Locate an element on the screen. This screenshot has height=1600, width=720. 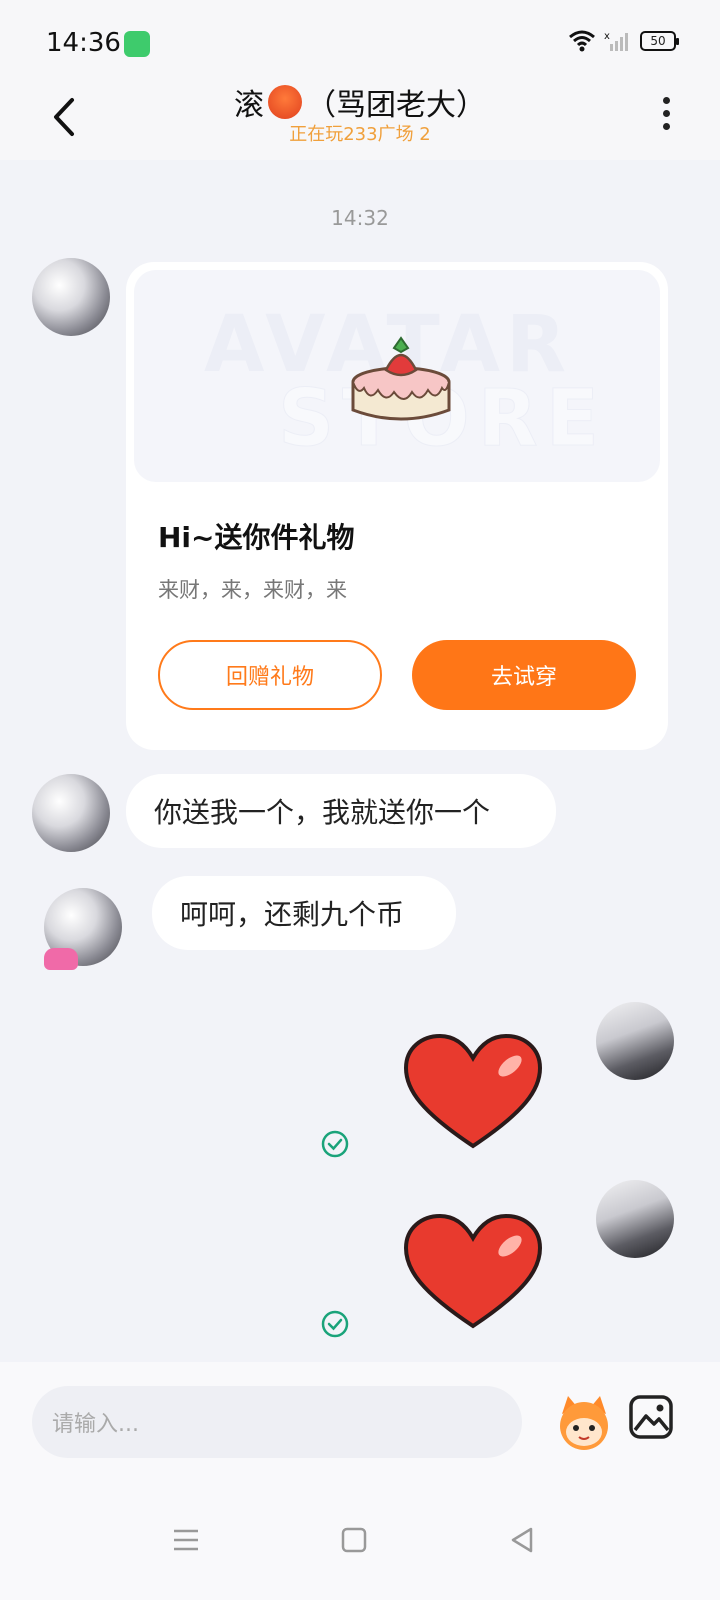
chat-timestamp: 14:32 is located at coordinates (360, 218).